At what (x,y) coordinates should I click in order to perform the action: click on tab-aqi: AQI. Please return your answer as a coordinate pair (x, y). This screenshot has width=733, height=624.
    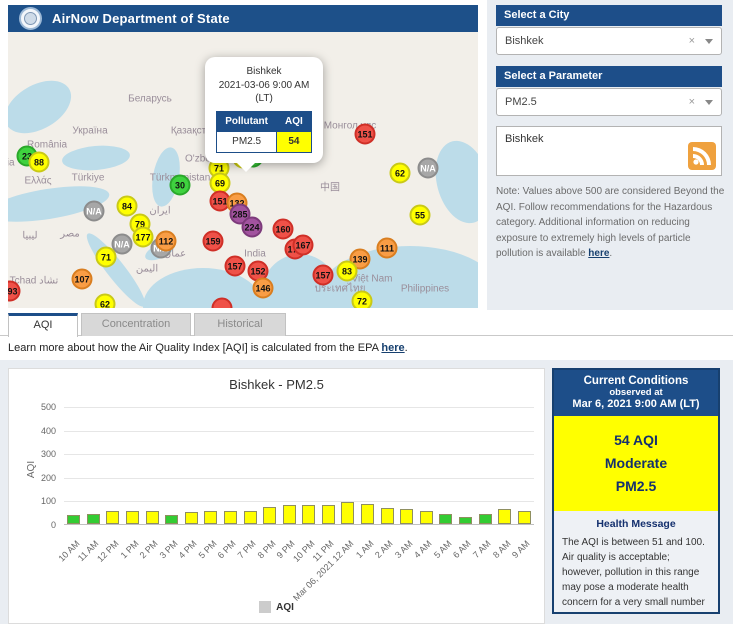
    Looking at the image, I should click on (43, 325).